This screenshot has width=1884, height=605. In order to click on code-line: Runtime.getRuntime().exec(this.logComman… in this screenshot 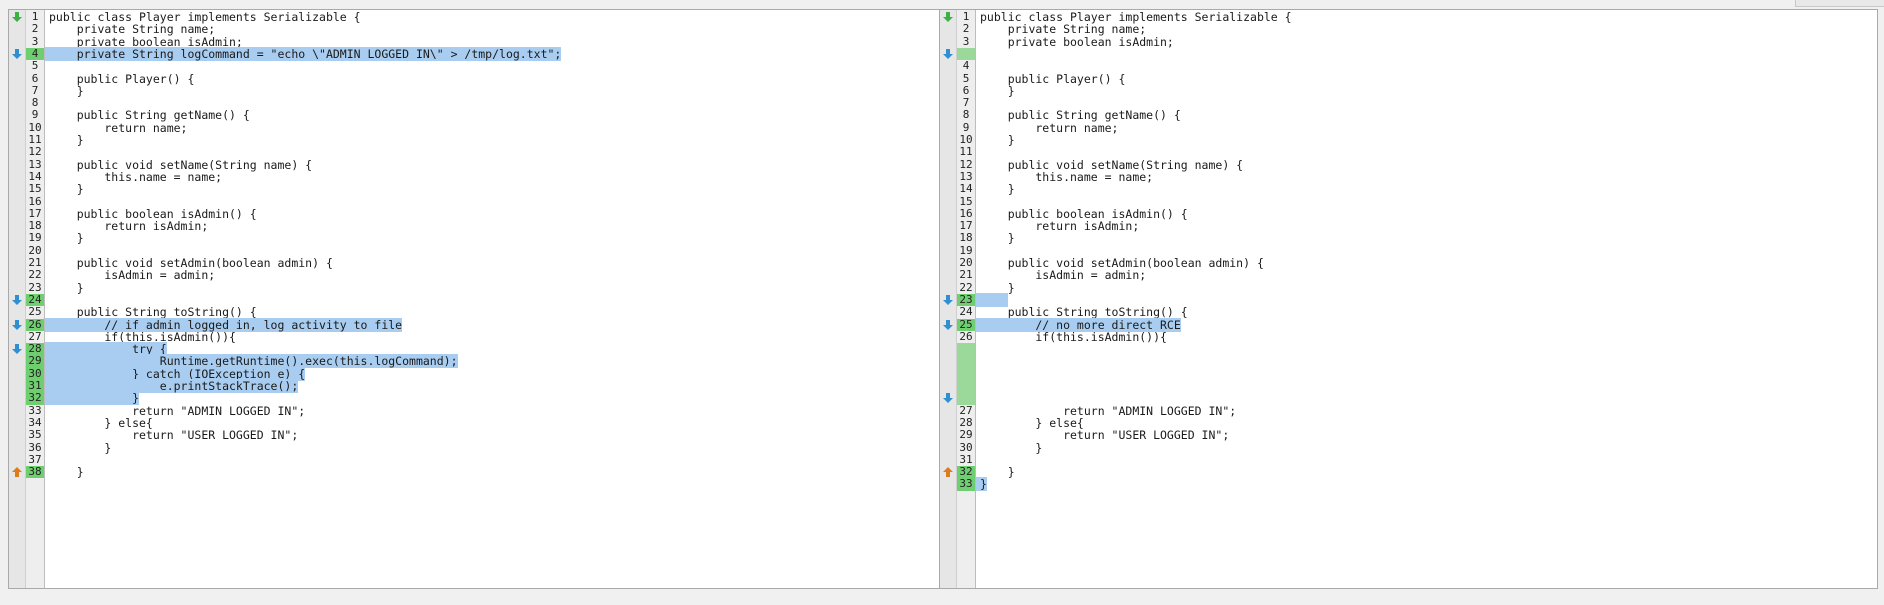, I will do `click(492, 361)`.